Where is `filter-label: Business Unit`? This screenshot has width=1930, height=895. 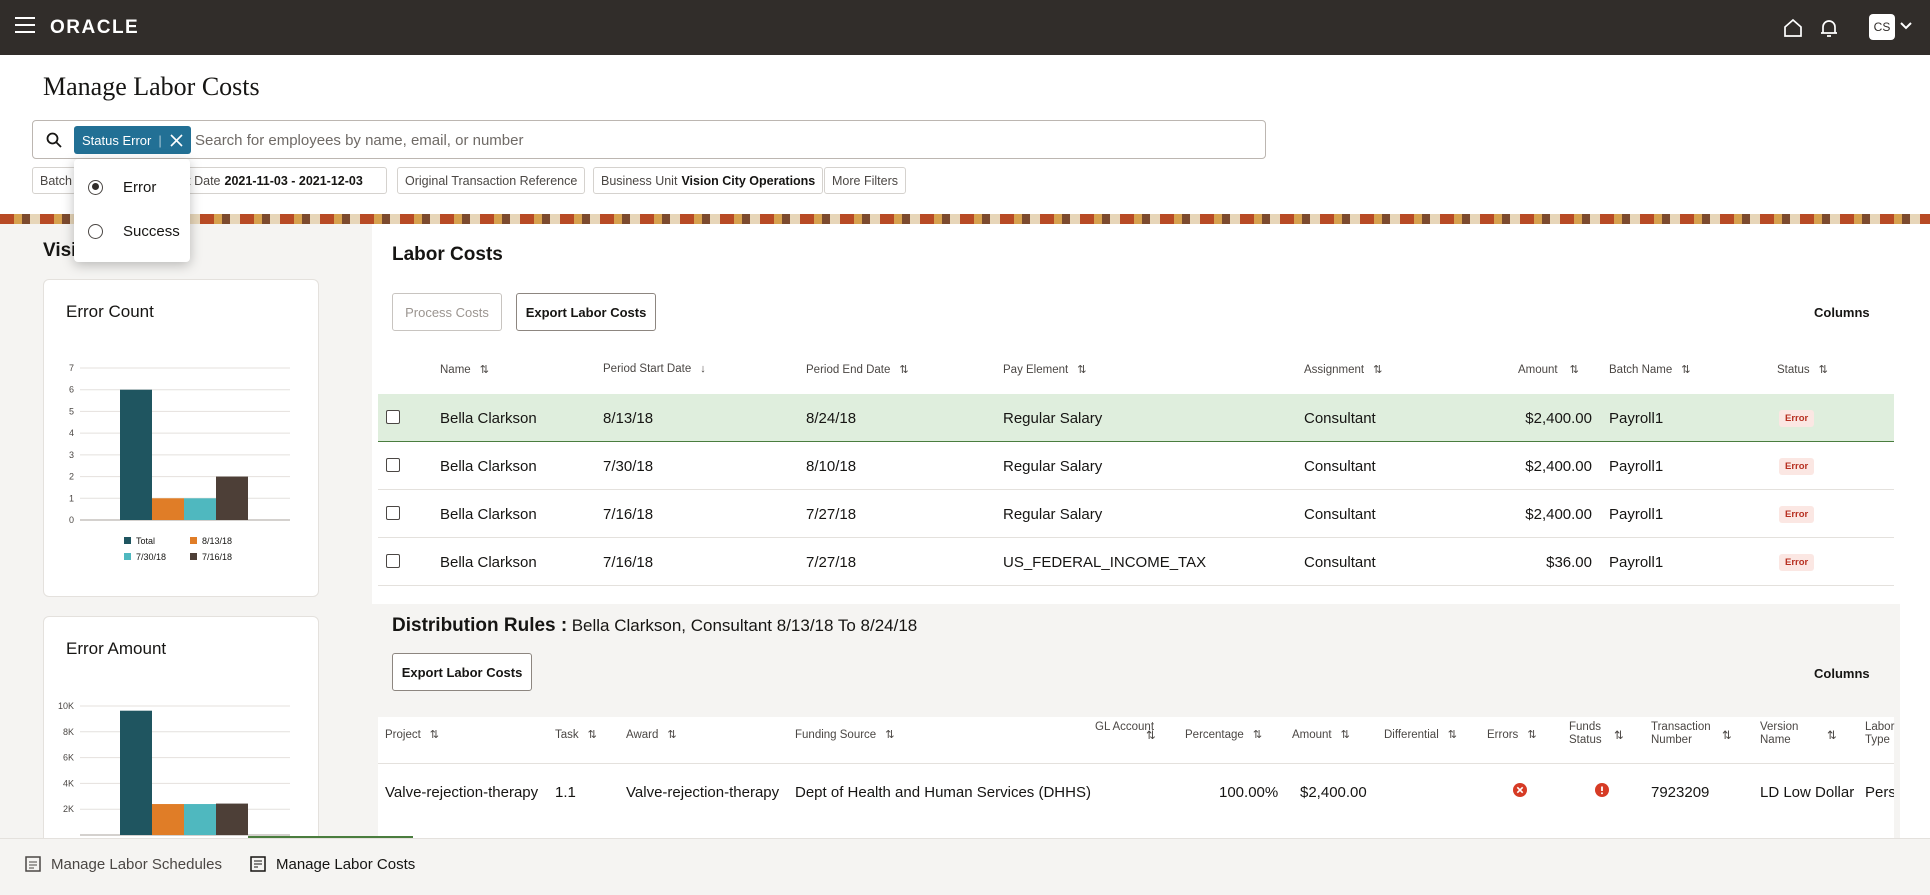 filter-label: Business Unit is located at coordinates (639, 180).